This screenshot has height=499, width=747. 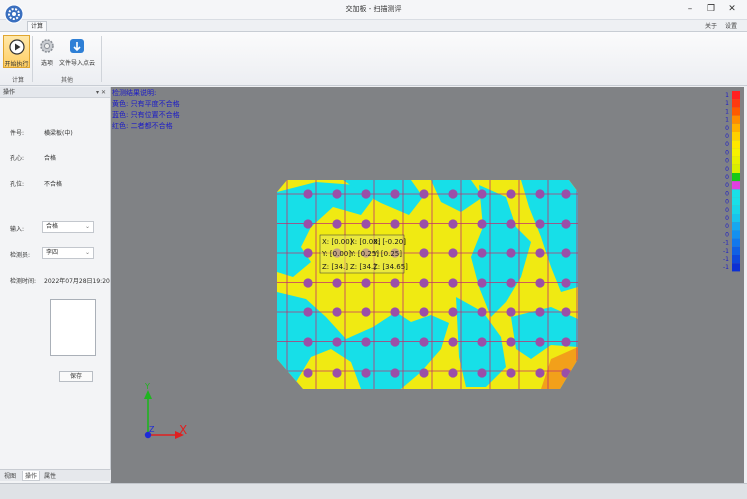 What do you see at coordinates (718, 25) in the screenshot?
I see `help-links: 关于 设置` at bounding box center [718, 25].